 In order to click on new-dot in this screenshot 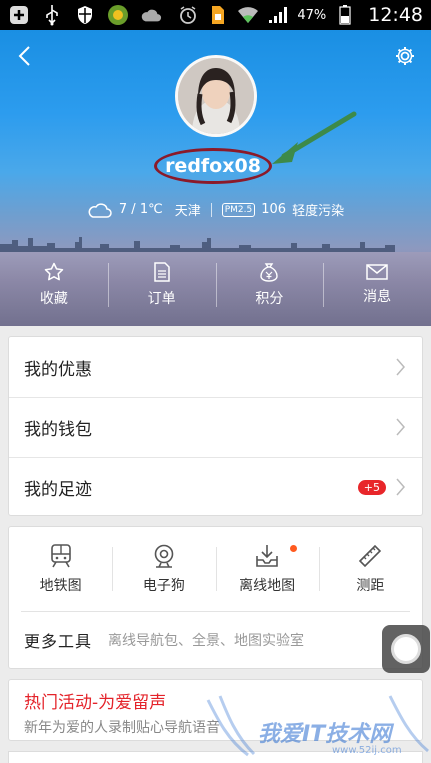, I will do `click(293, 548)`.